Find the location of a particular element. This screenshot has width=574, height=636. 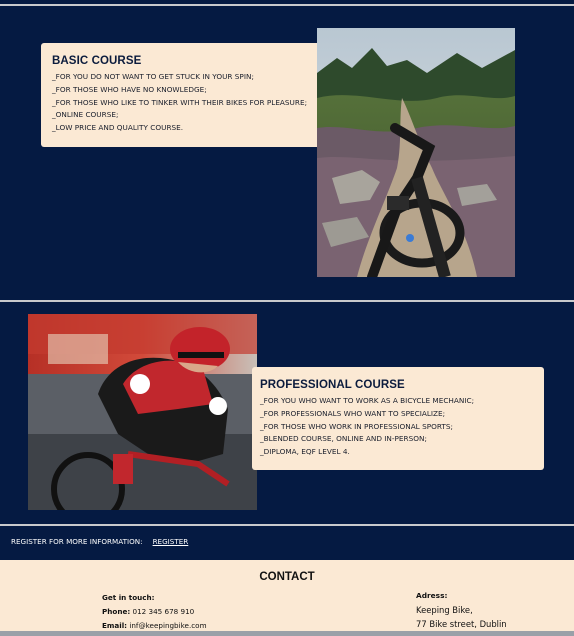

list-item: _FOR THOSE WHO HAVE NO KNOWLEDGE; is located at coordinates (129, 89).